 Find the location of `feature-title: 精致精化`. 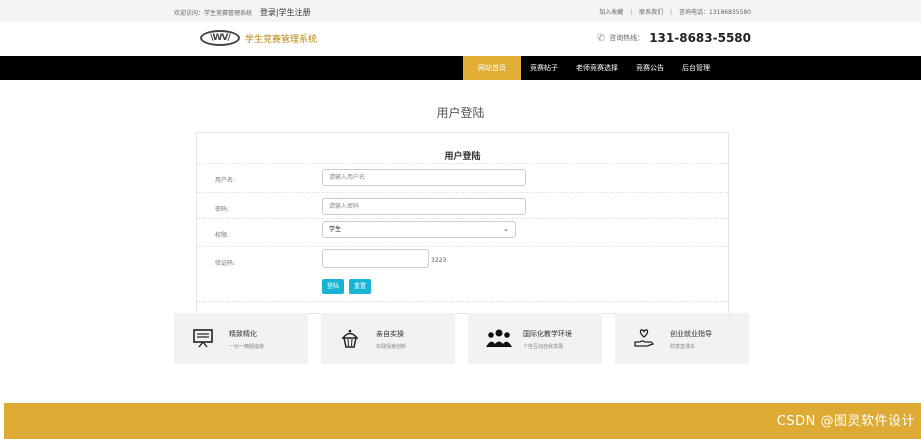

feature-title: 精致精化 is located at coordinates (243, 334).